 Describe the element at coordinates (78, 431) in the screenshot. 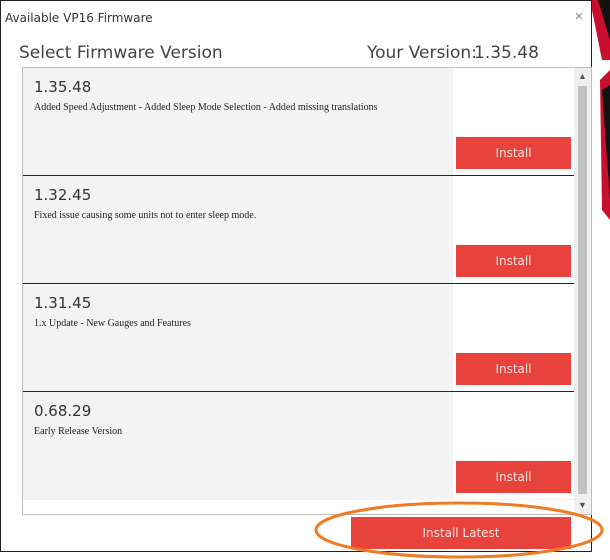

I see `firmware-description: Early Release Version` at that location.